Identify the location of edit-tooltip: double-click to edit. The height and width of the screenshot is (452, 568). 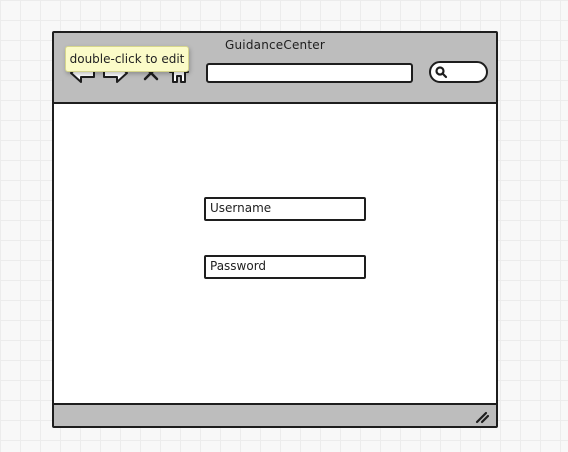
(127, 59).